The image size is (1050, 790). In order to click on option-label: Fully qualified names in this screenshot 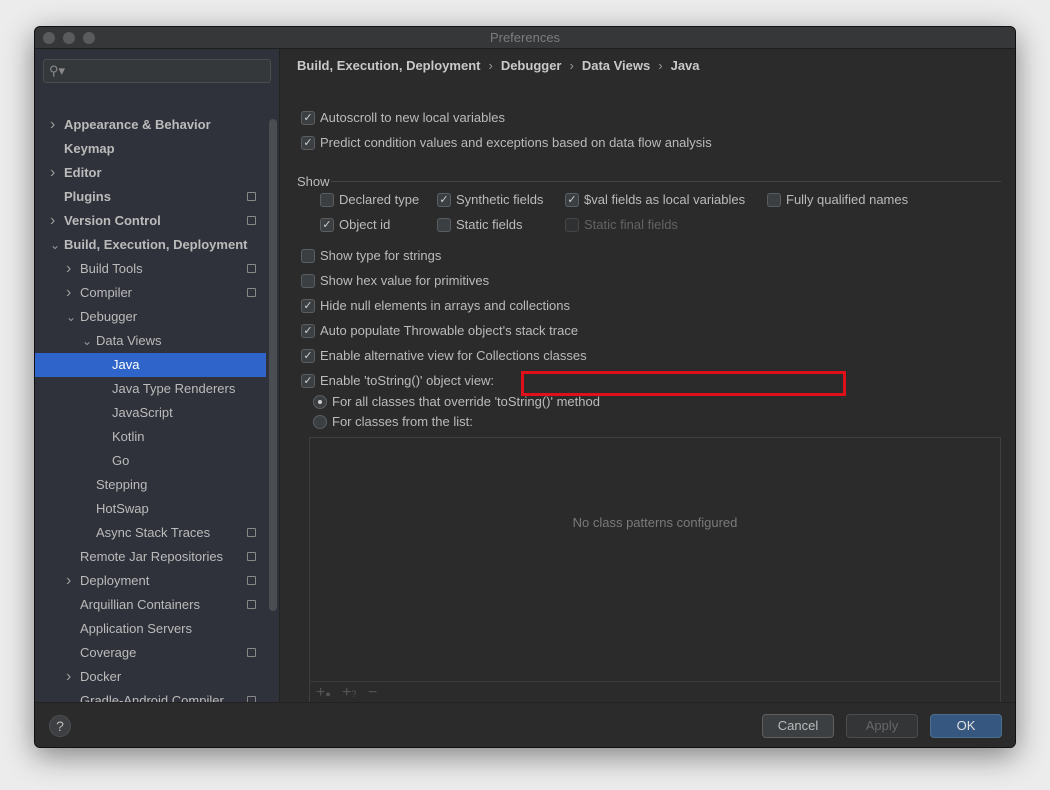, I will do `click(847, 199)`.